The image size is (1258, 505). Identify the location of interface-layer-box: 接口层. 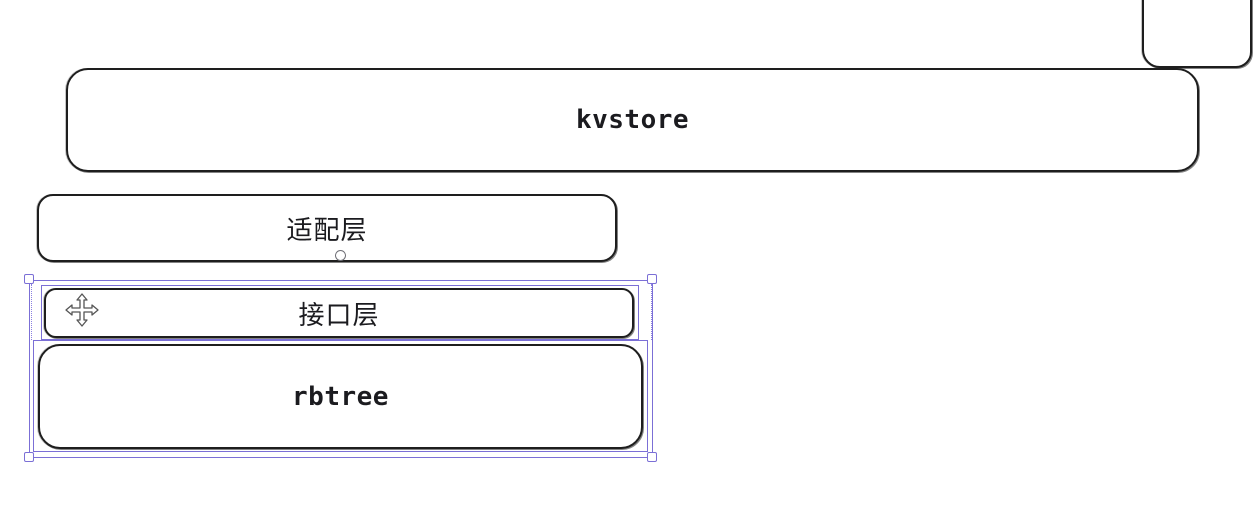
(339, 313).